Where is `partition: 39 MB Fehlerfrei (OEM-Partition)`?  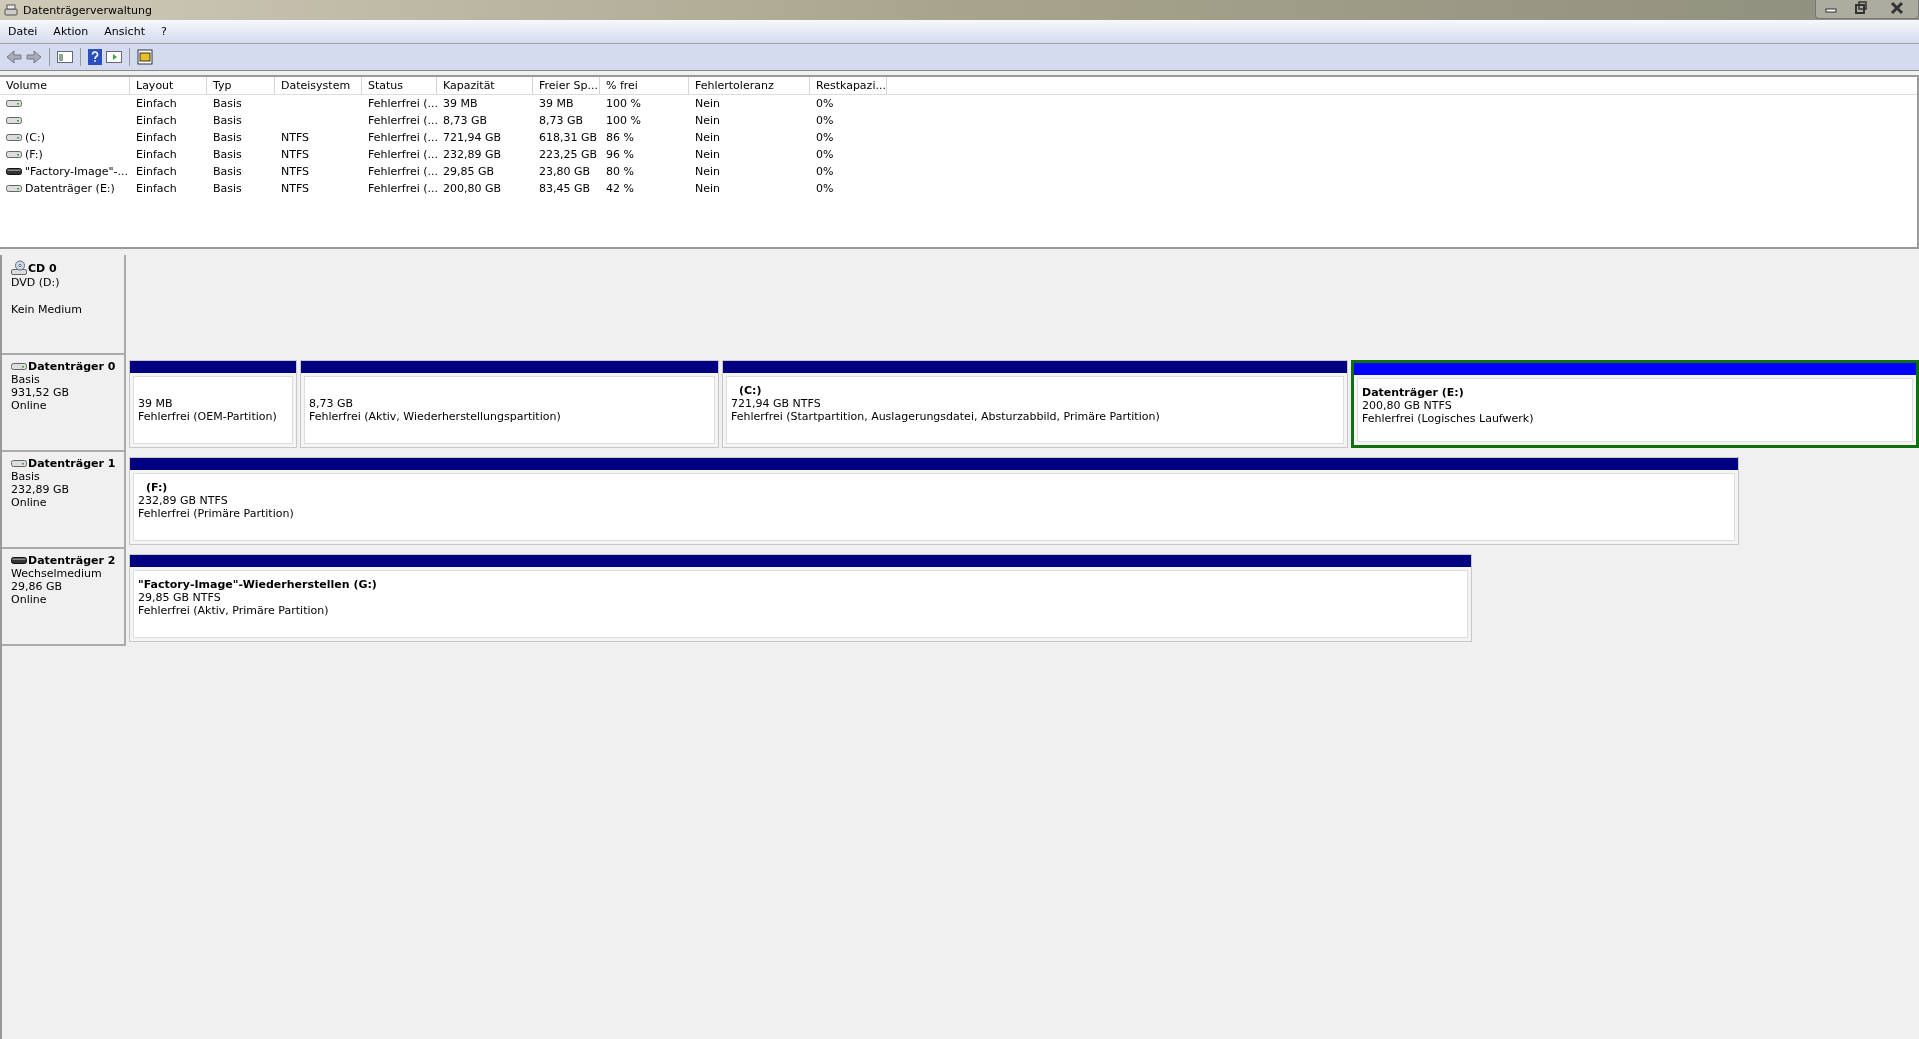
partition: 39 MB Fehlerfrei (OEM-Partition) is located at coordinates (213, 404).